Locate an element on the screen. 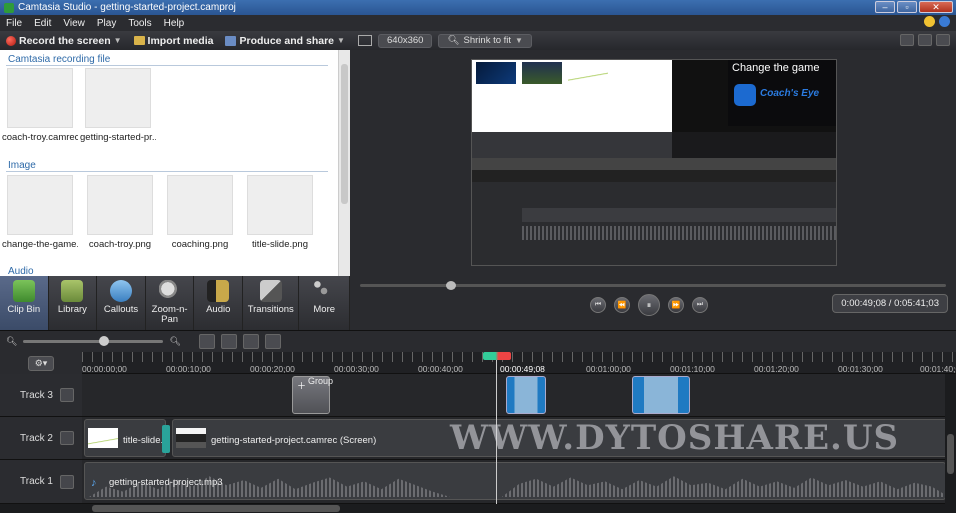  tab-transitions: Transitions is located at coordinates (271, 303).